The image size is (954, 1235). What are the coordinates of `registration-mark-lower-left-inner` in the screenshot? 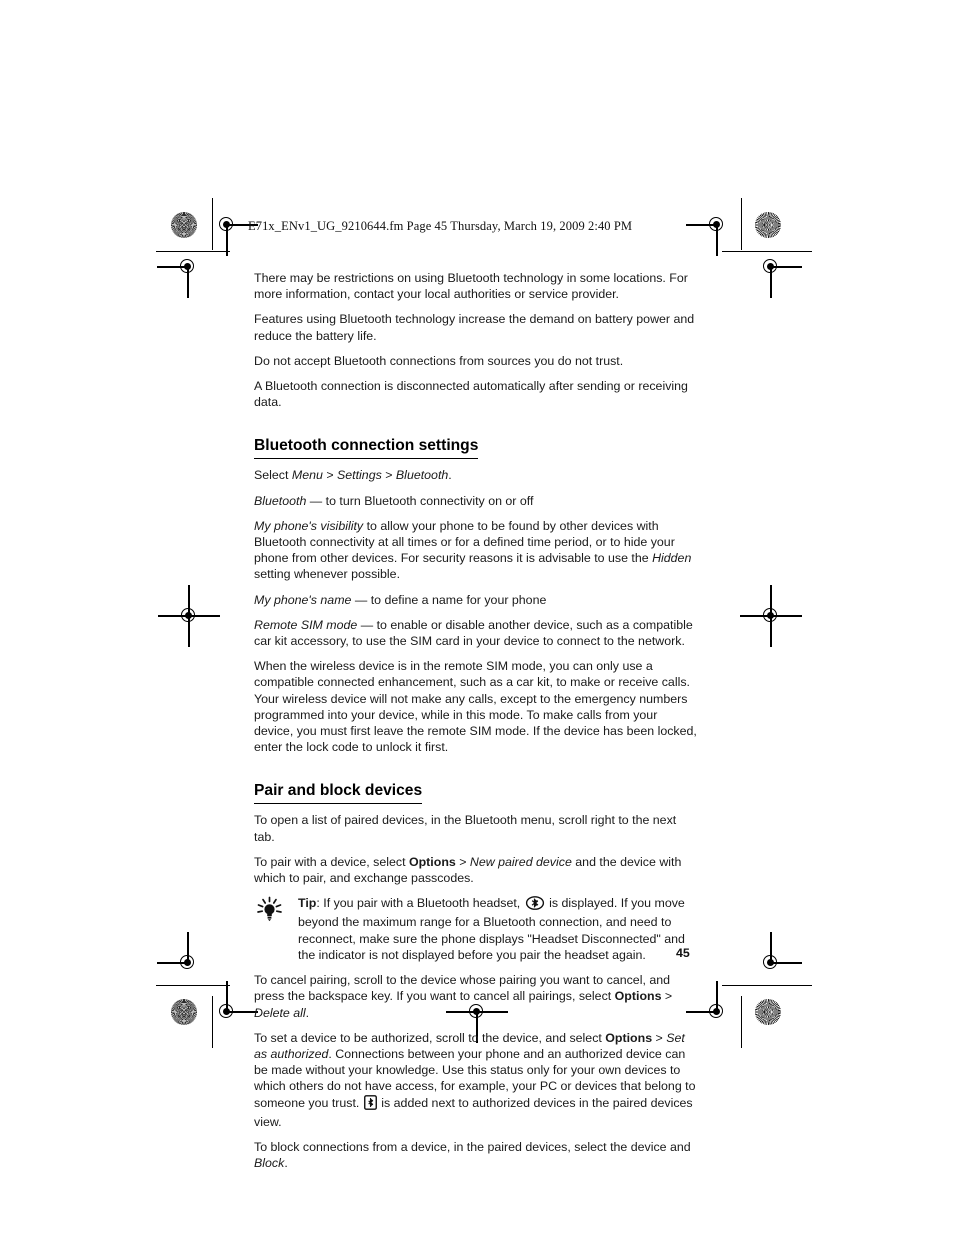 It's located at (180, 955).